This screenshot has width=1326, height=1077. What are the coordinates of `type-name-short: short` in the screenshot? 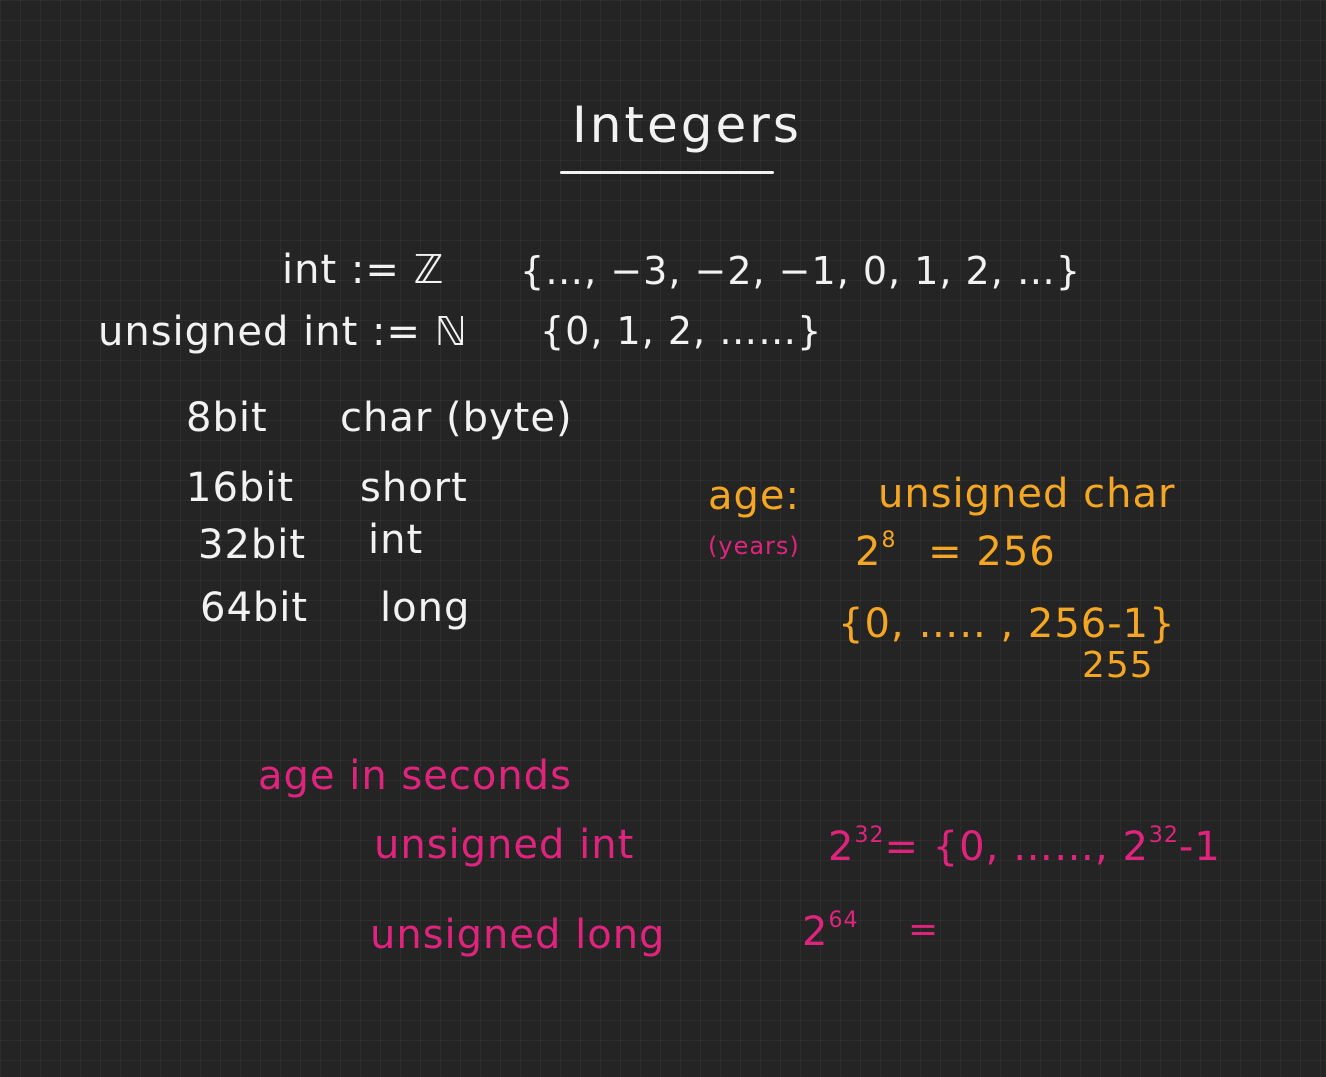 It's located at (414, 488).